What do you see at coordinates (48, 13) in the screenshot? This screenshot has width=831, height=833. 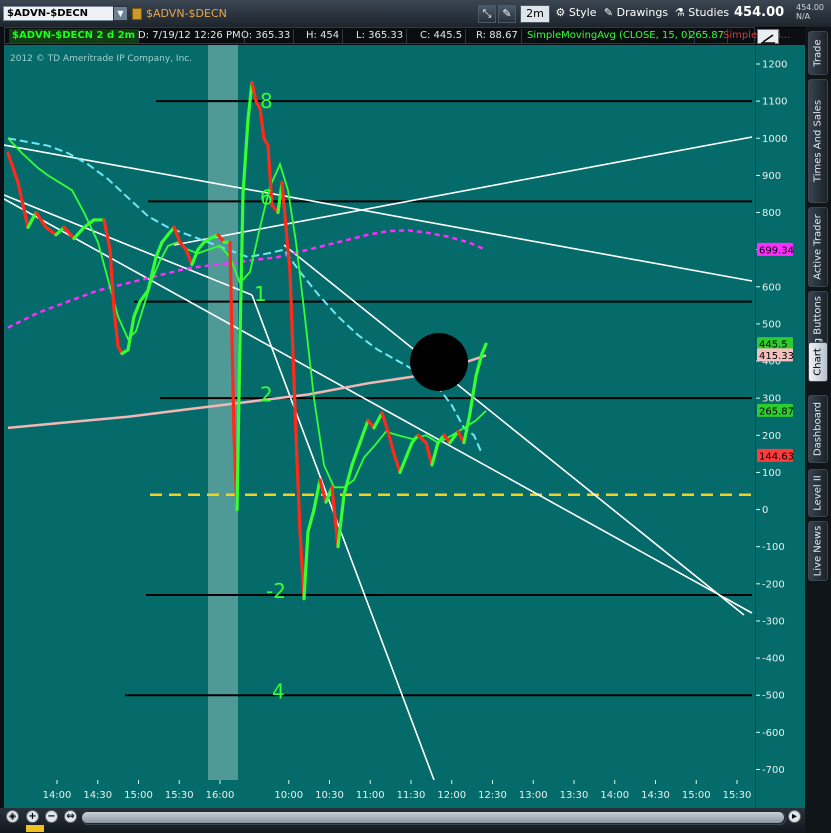 I see `symbol-text: $ADVN-$DECN` at bounding box center [48, 13].